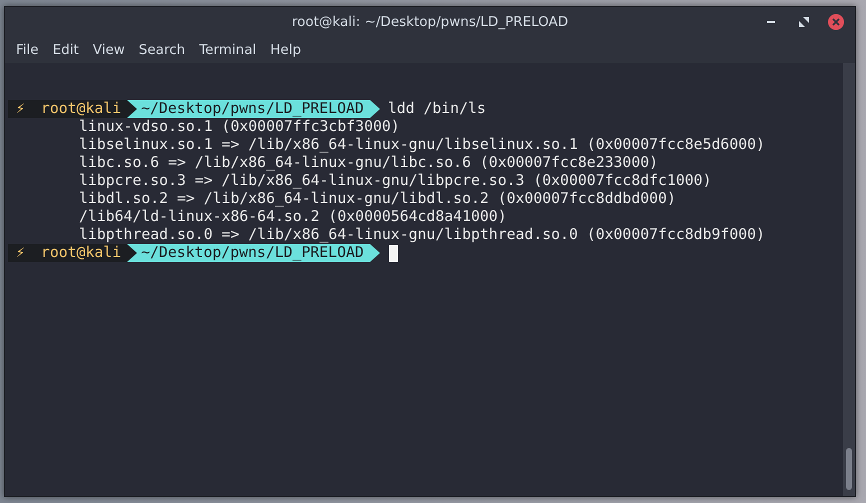 Image resolution: width=866 pixels, height=503 pixels. Describe the element at coordinates (285, 50) in the screenshot. I see `menu-item: Help` at that location.